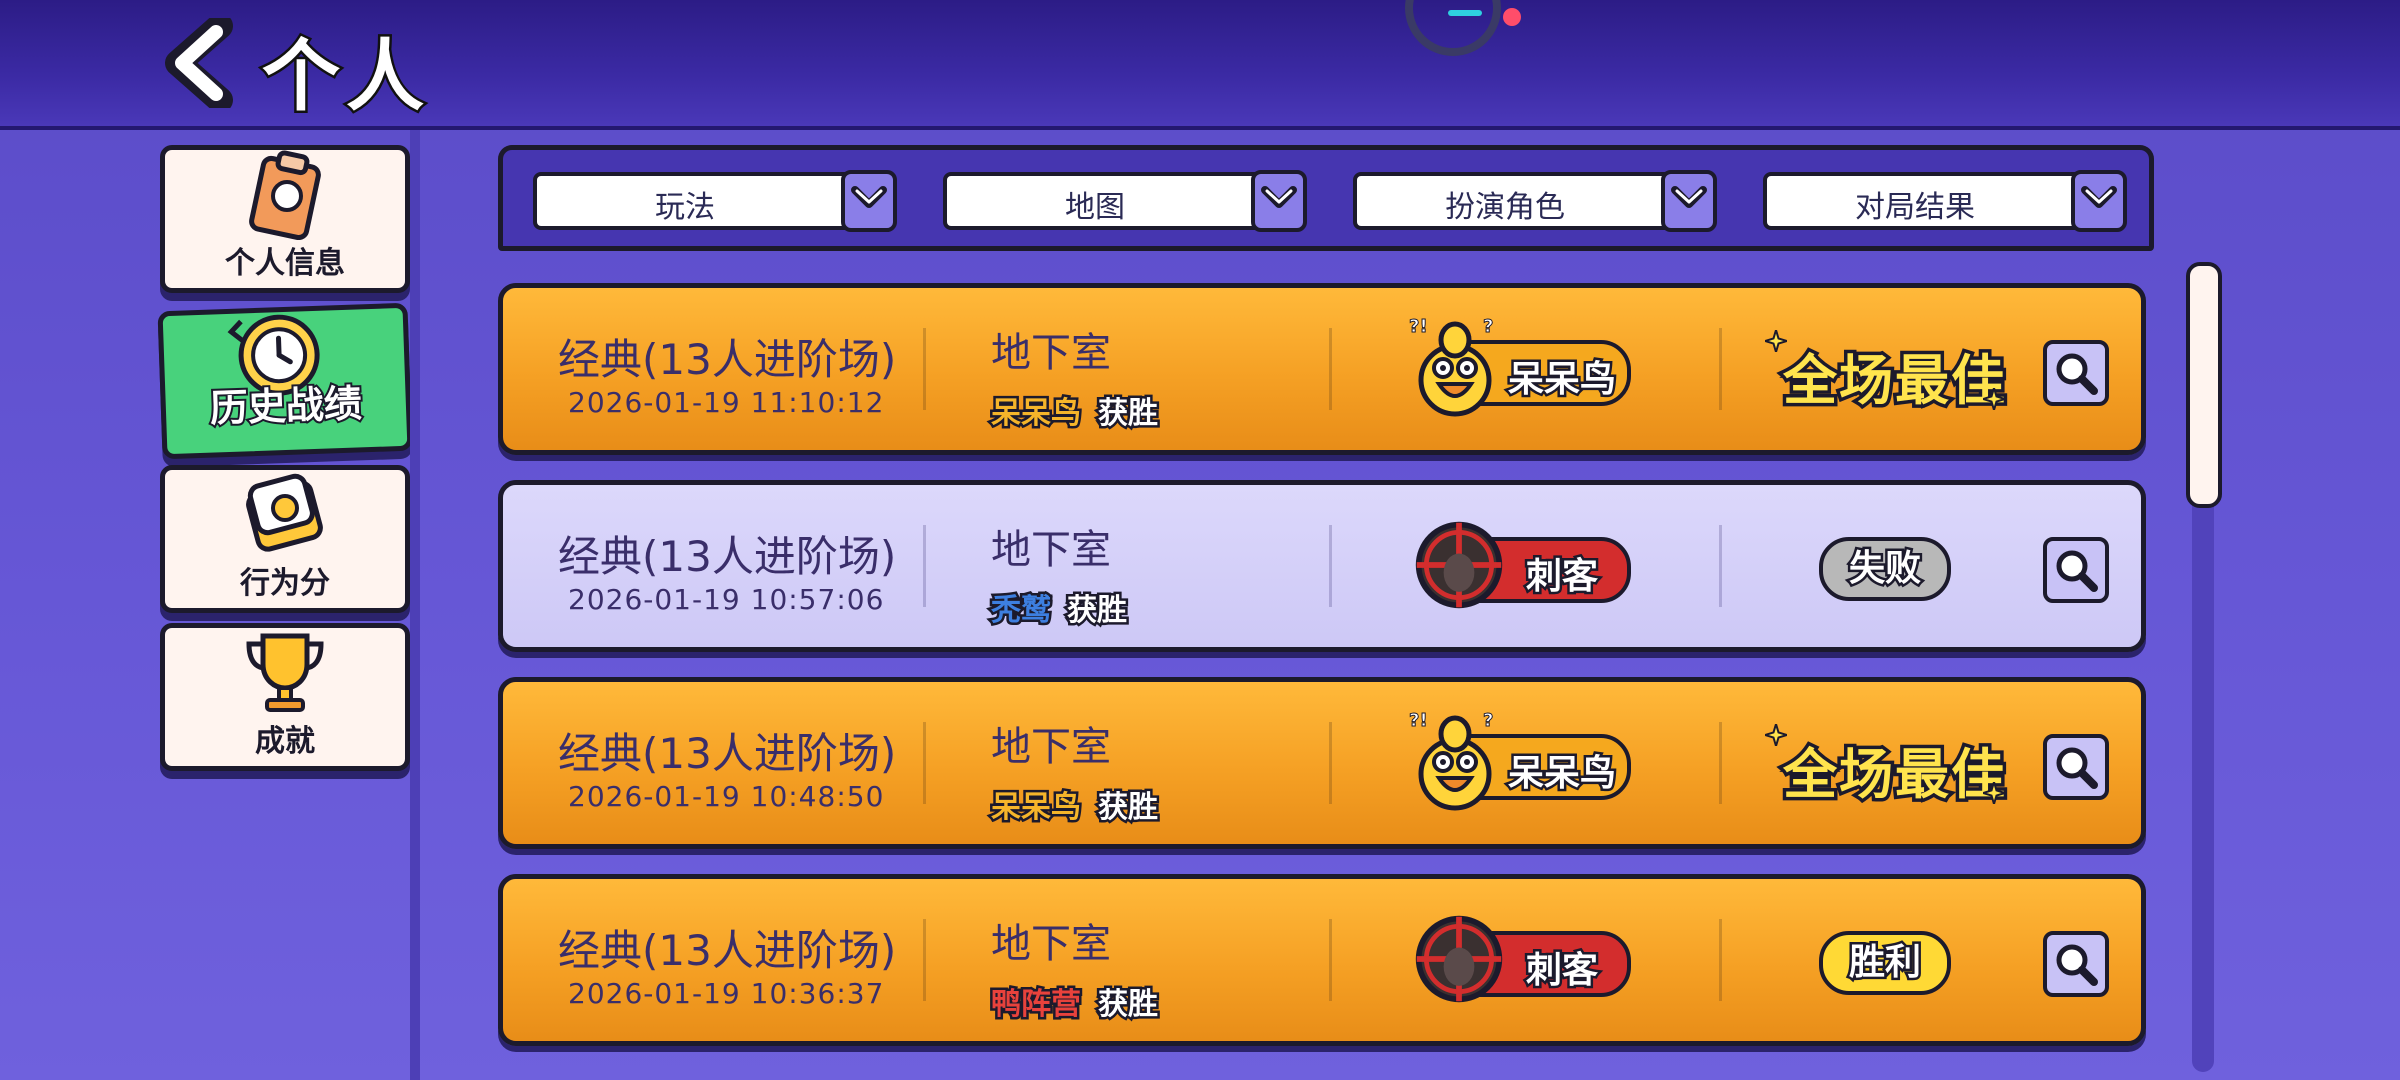 The height and width of the screenshot is (1080, 2400). I want to click on match-time: 2026-01-19 11:10:12, so click(726, 402).